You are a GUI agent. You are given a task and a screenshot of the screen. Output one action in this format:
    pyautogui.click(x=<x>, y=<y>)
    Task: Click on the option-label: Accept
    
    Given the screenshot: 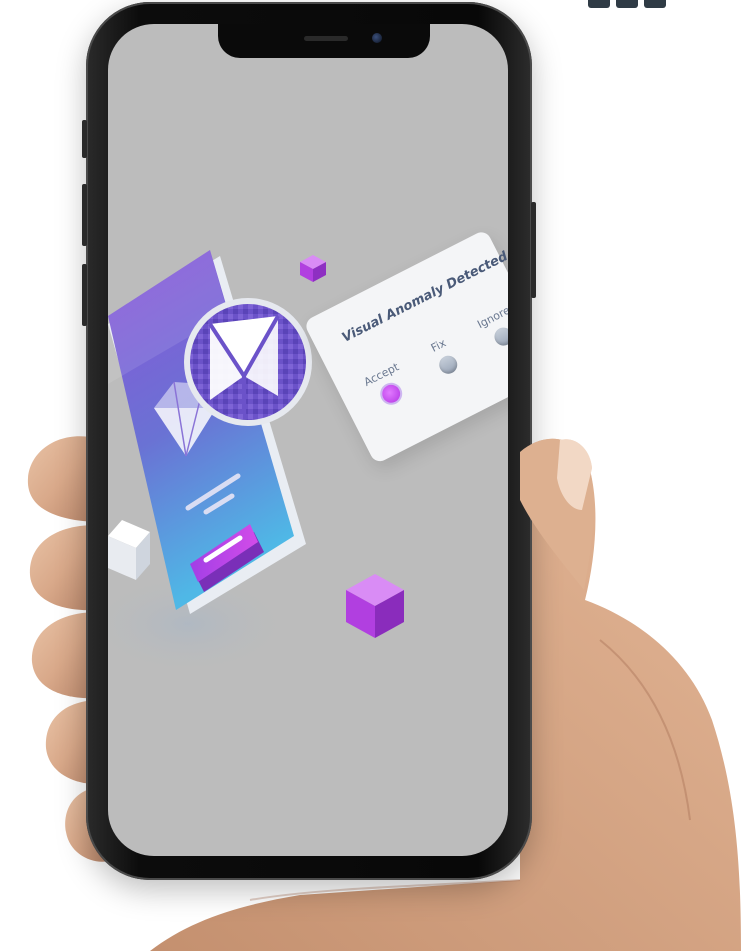 What is the action you would take?
    pyautogui.click(x=381, y=374)
    